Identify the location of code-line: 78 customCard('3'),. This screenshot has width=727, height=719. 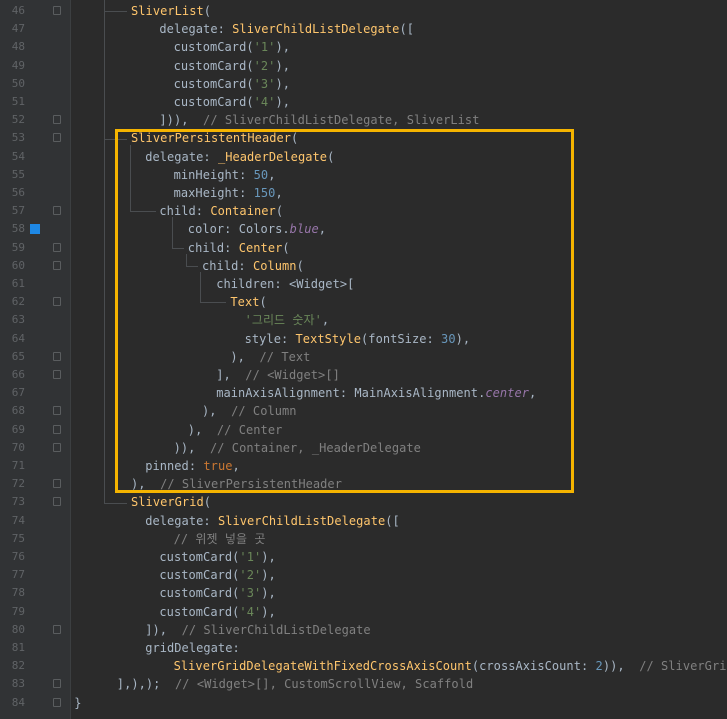
(363, 593).